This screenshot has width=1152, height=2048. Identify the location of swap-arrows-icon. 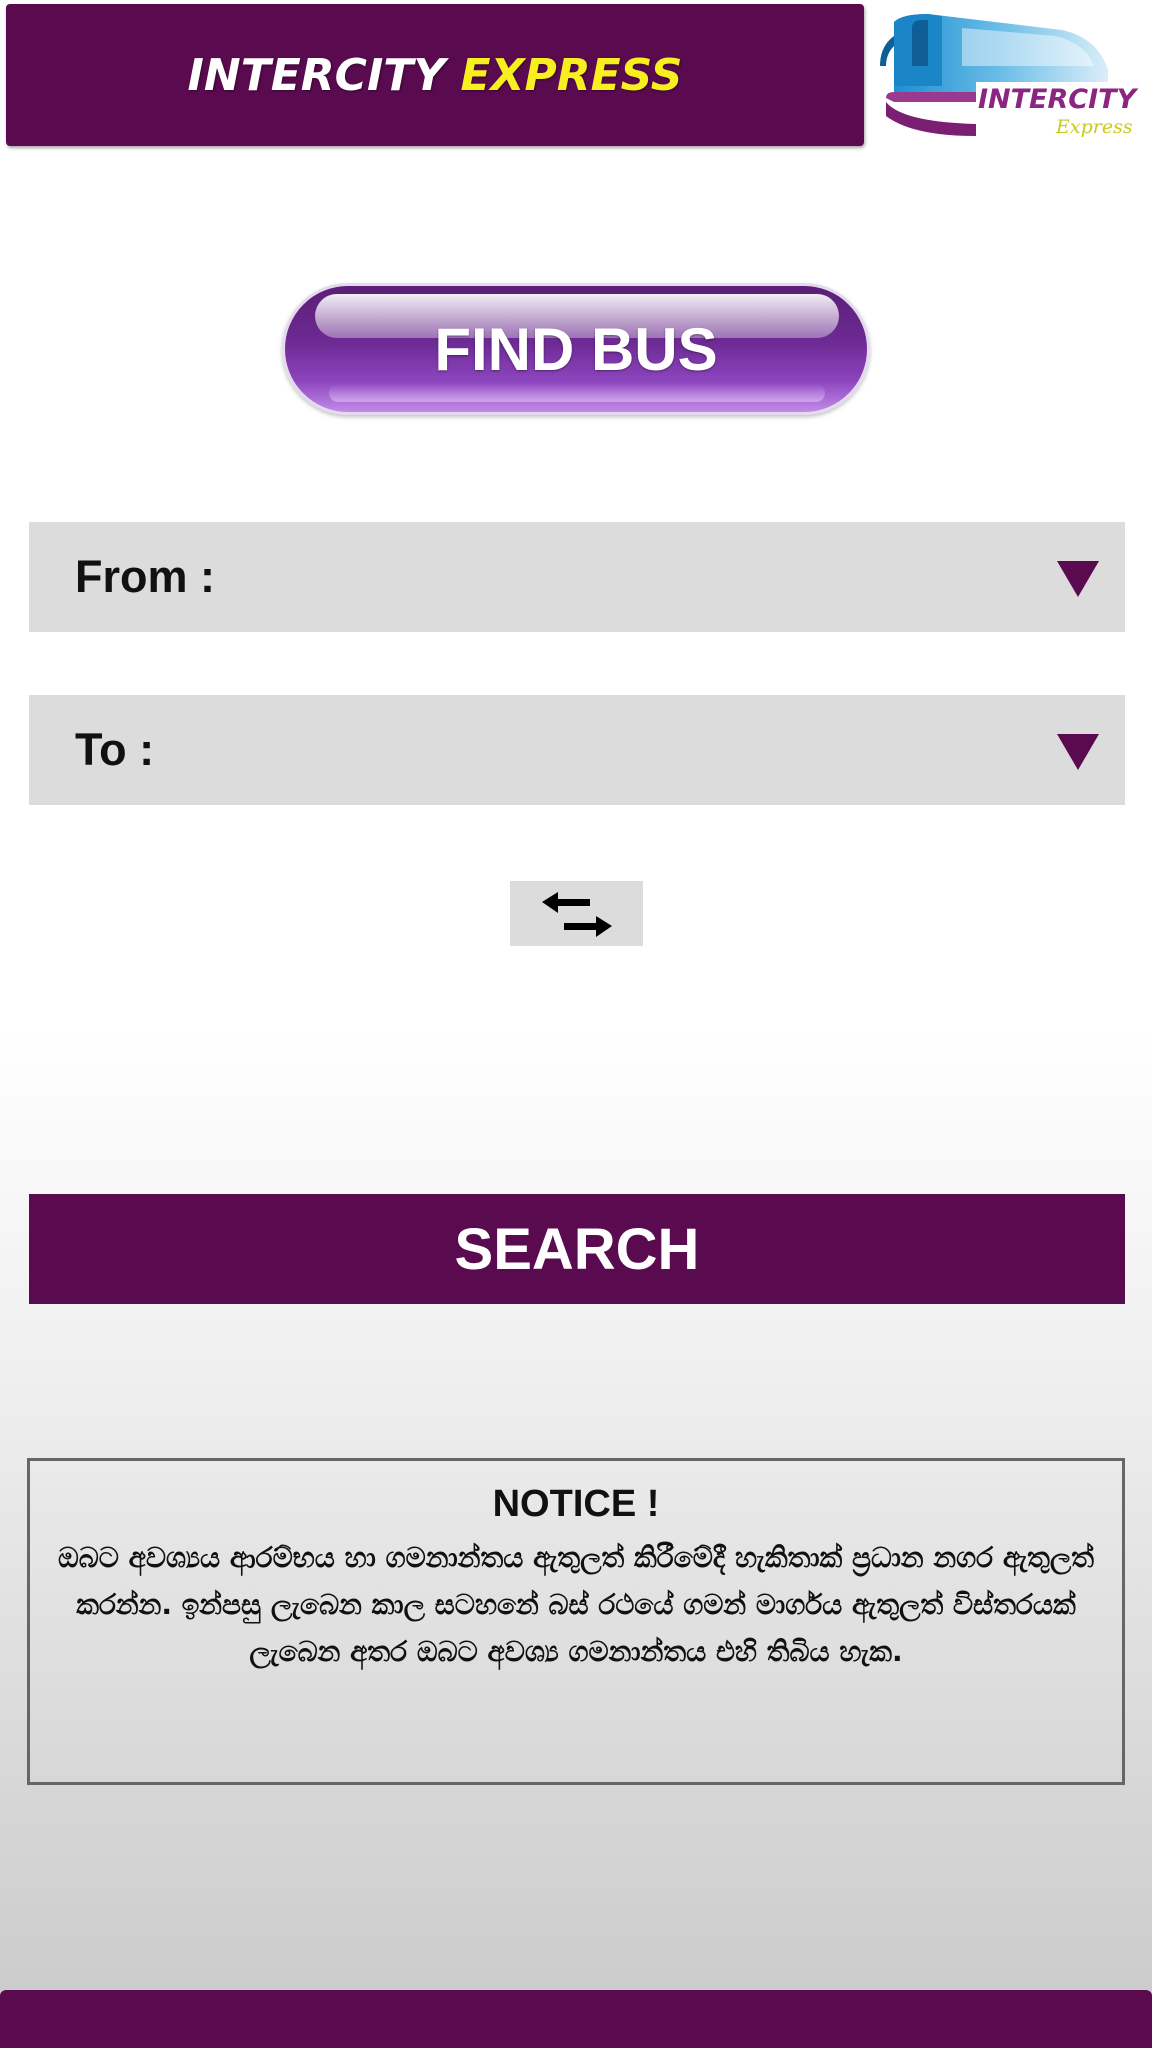
(576, 914).